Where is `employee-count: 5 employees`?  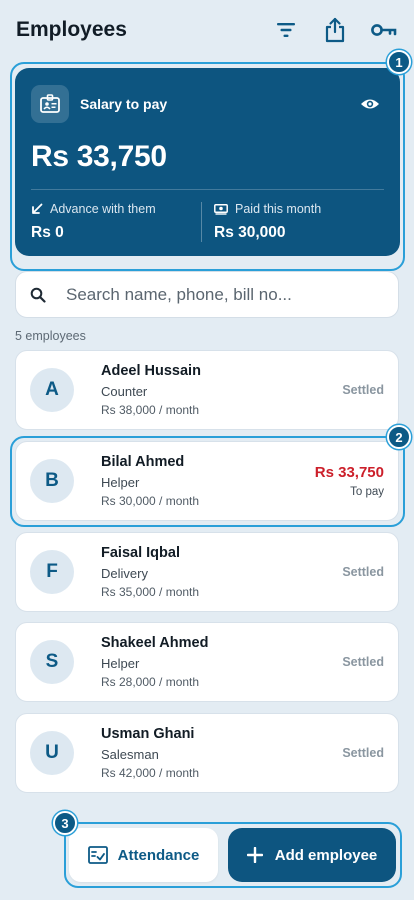
employee-count: 5 employees is located at coordinates (50, 336).